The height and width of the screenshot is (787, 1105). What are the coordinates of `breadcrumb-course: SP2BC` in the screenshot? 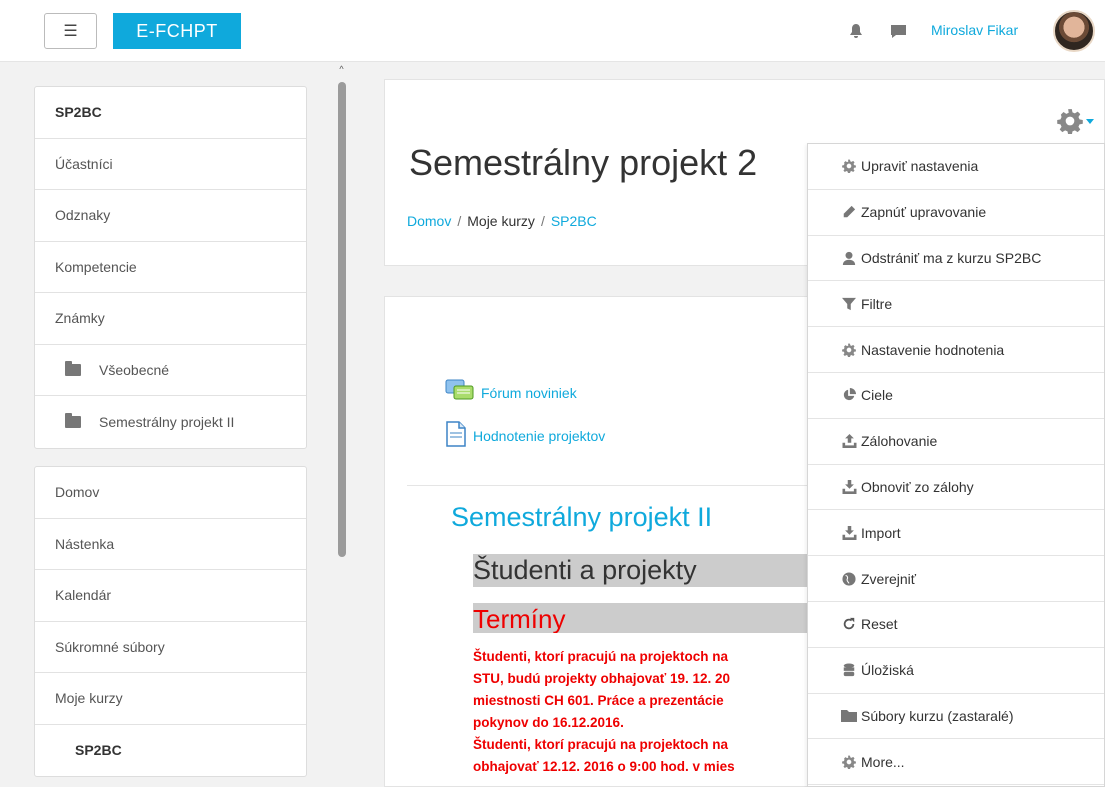 It's located at (574, 221).